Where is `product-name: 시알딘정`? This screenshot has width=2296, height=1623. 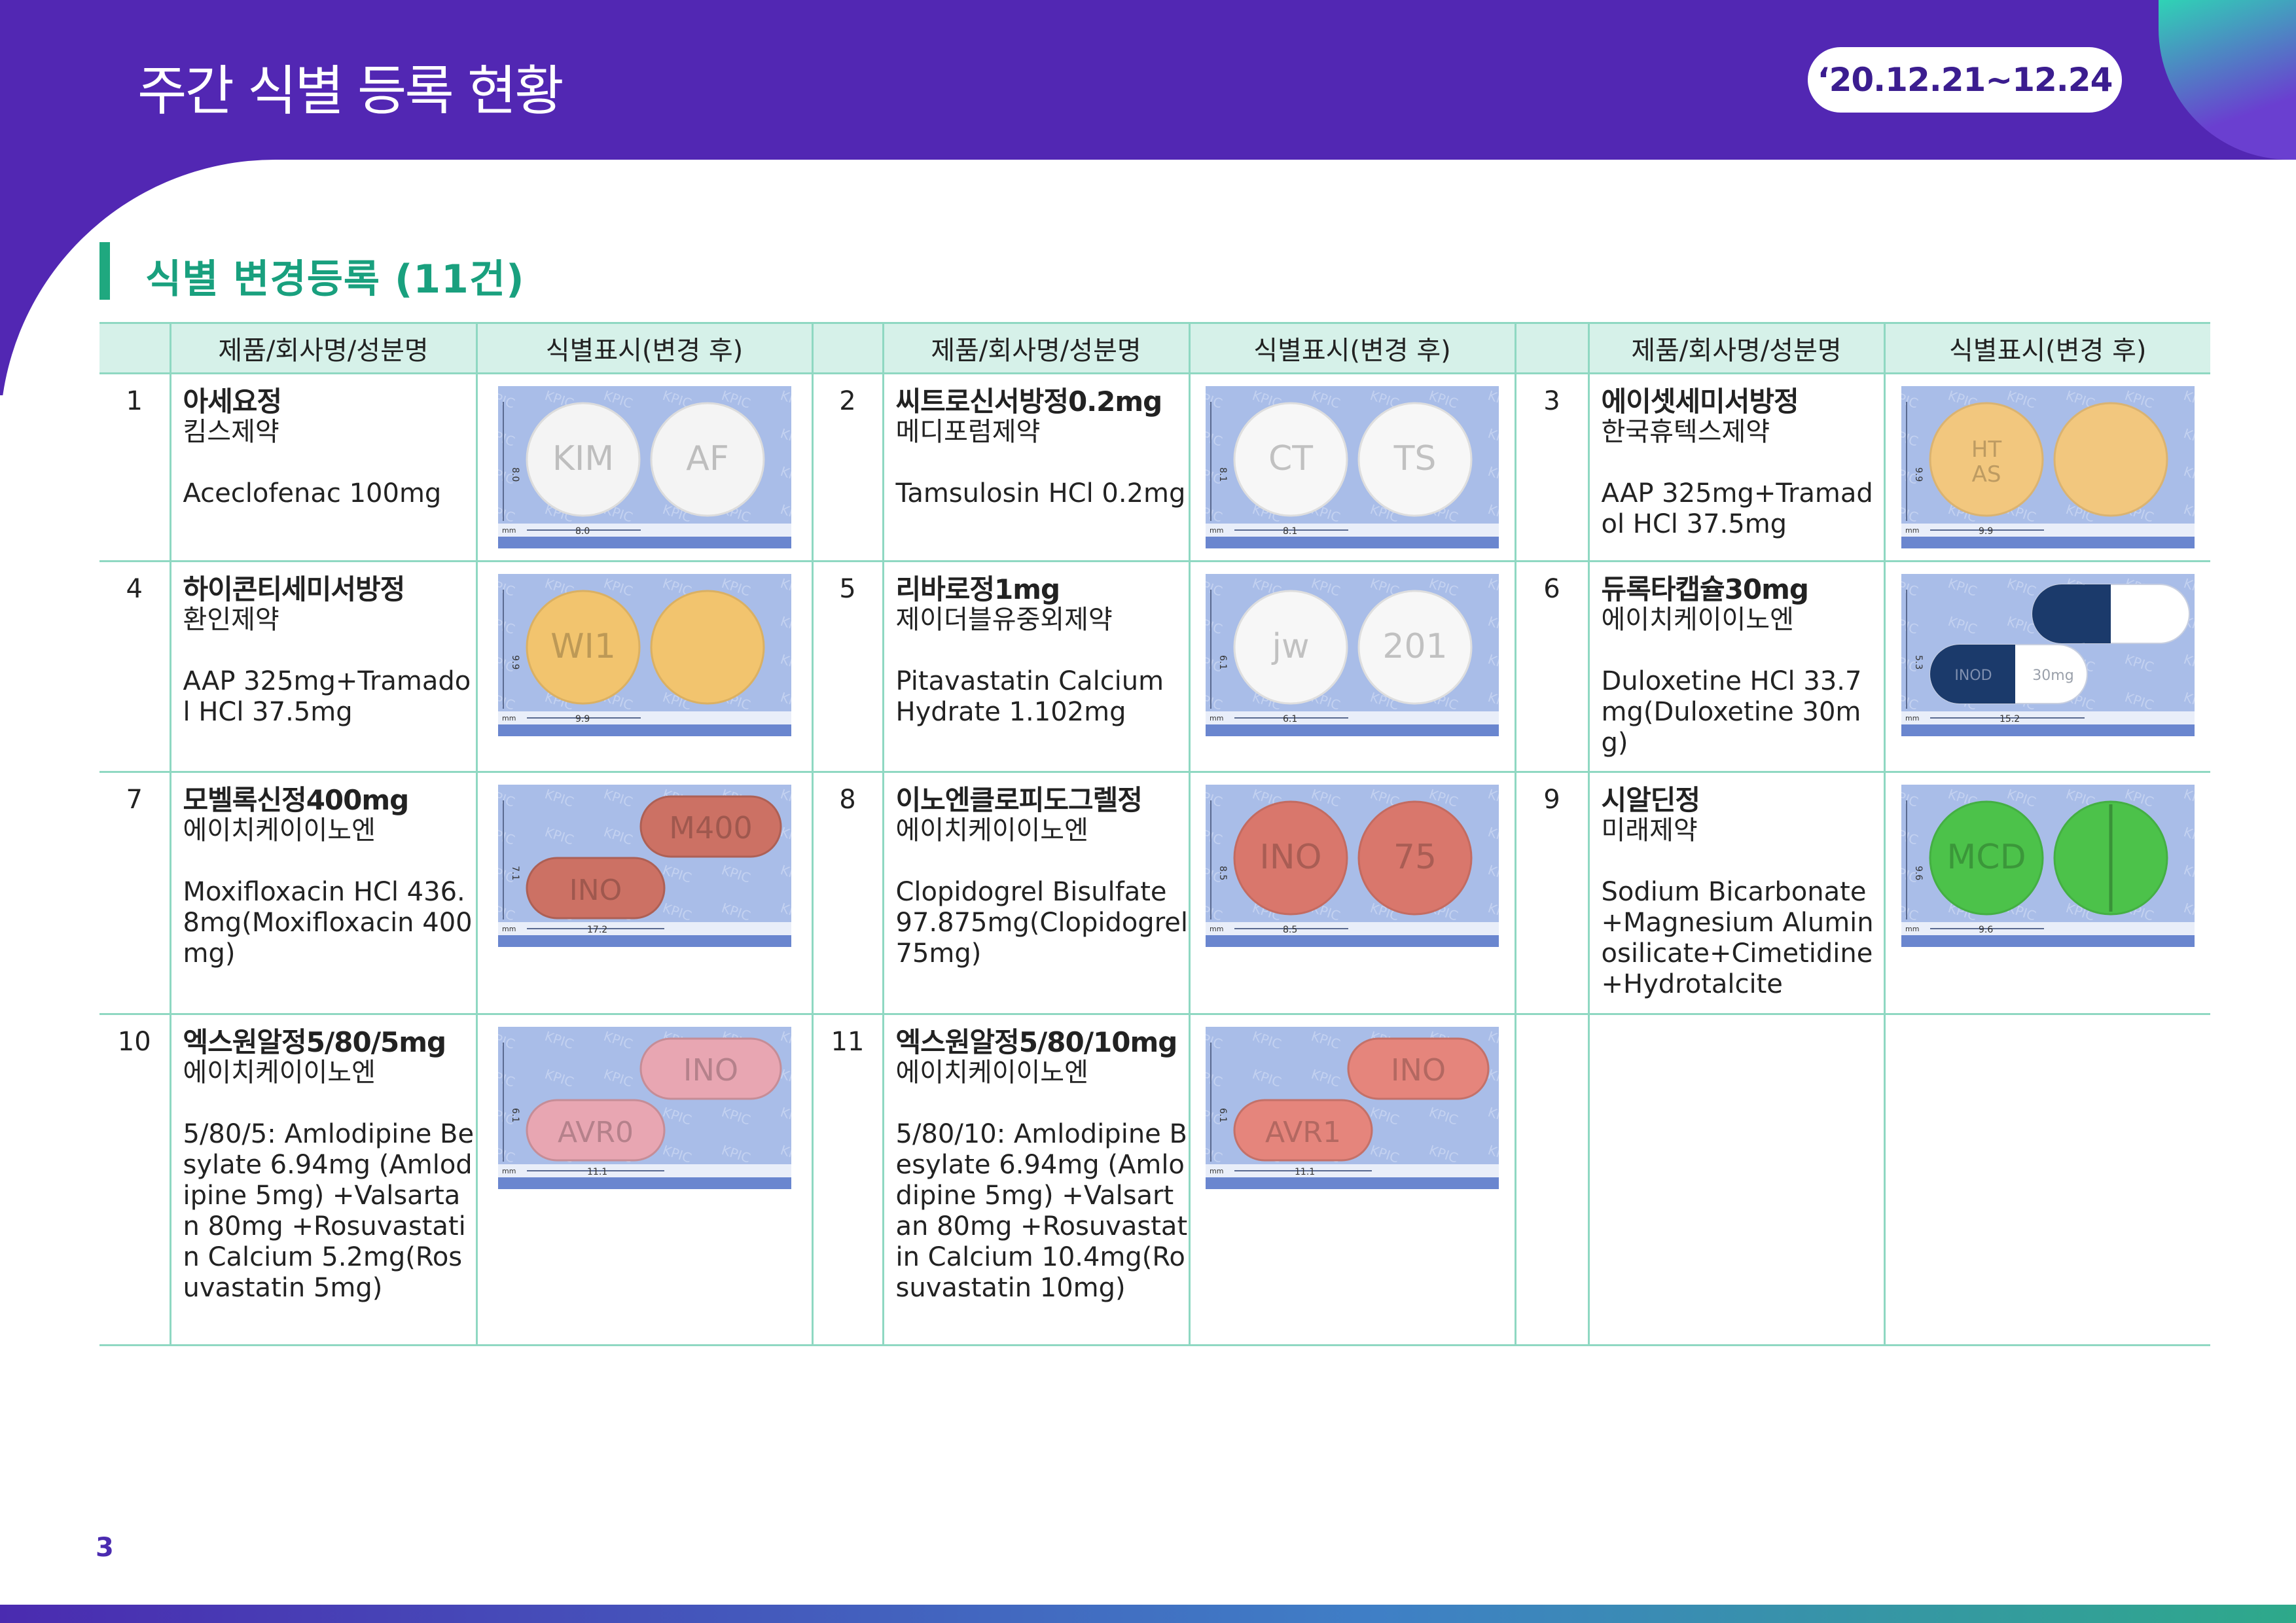 product-name: 시알딘정 is located at coordinates (1651, 800).